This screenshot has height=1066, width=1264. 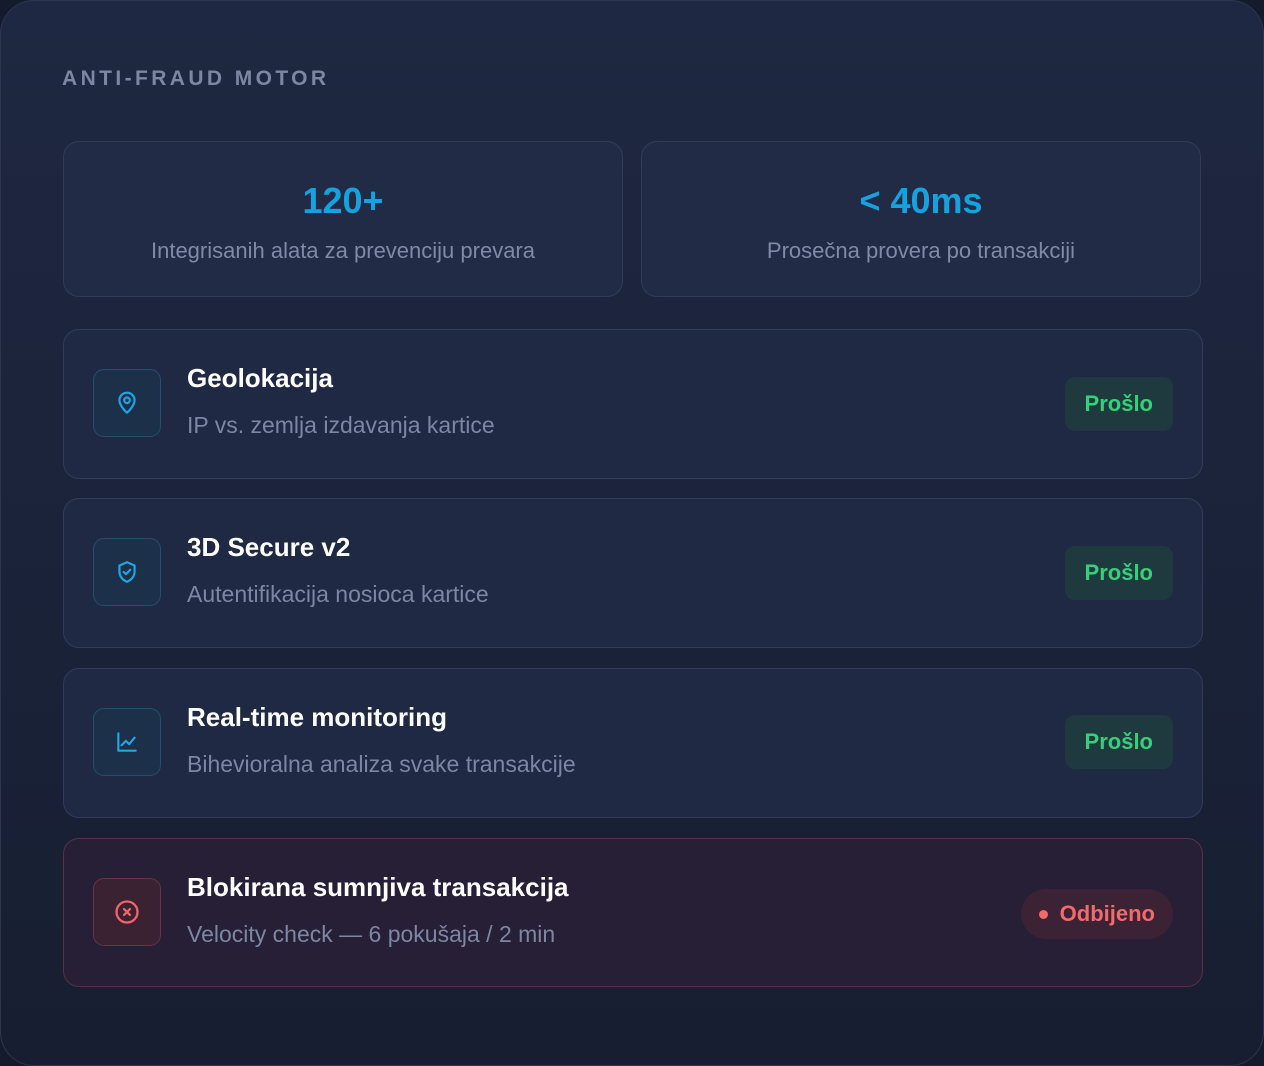 I want to click on shield-check-icon, so click(x=127, y=572).